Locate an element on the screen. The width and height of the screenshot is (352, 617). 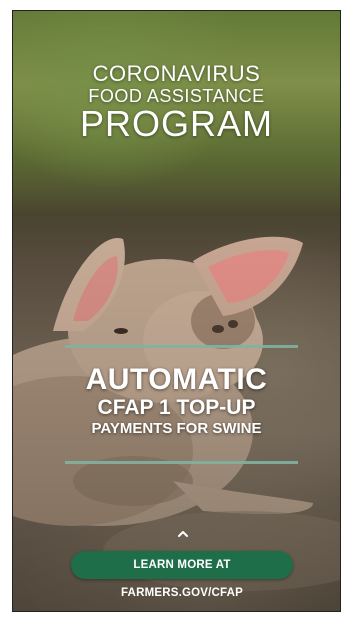
learn-more-button: LEARN MORE AT FARMERS.GOV/CFAP is located at coordinates (182, 575).